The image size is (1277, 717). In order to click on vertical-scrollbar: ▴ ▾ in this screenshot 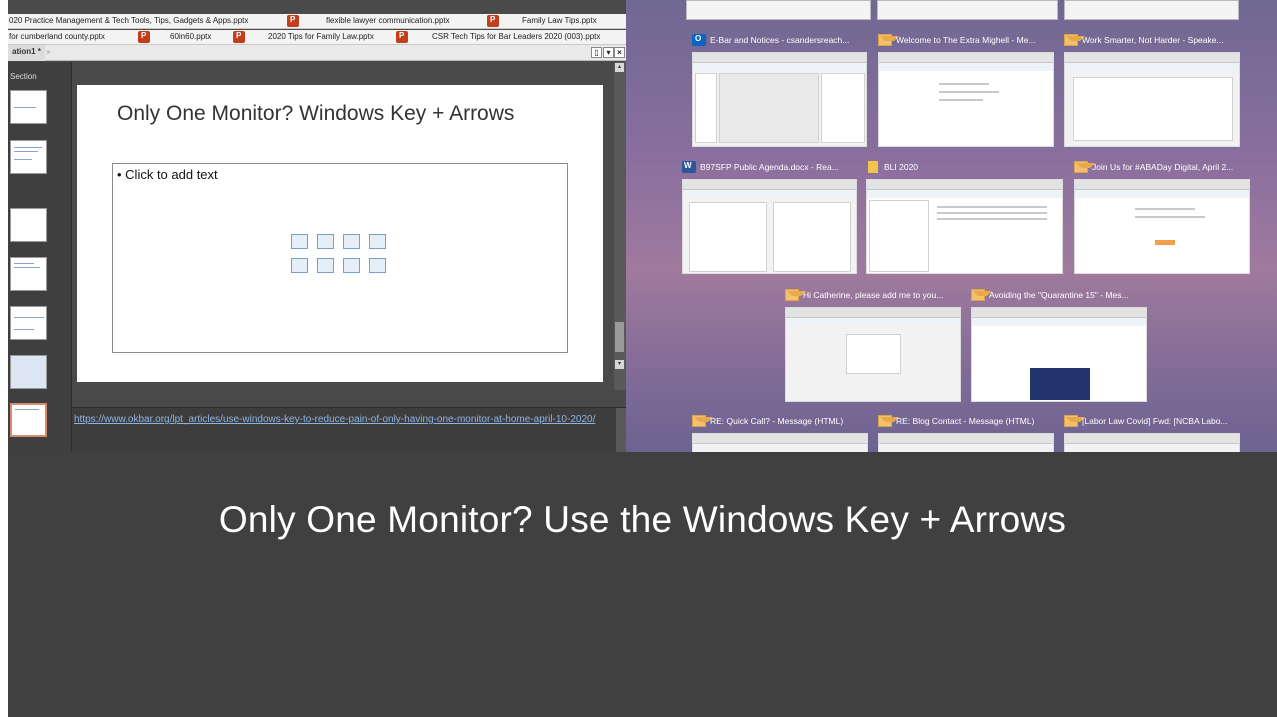, I will do `click(620, 226)`.